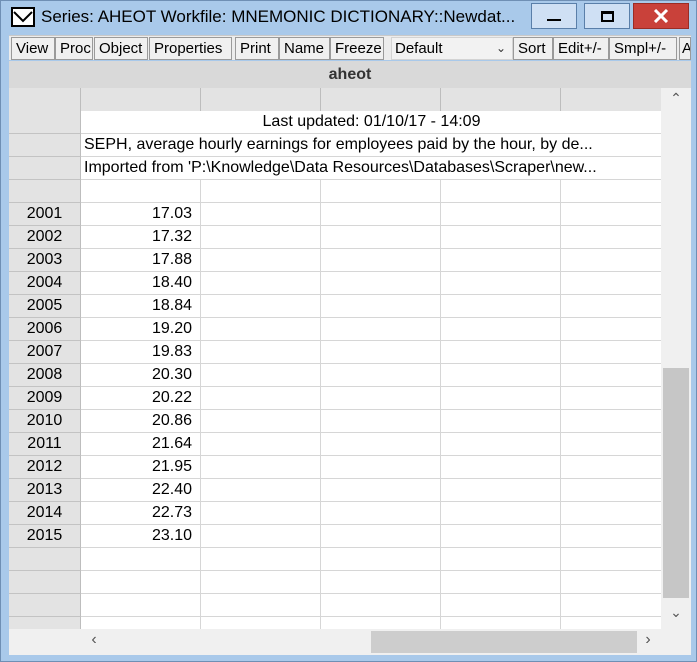 This screenshot has height=662, width=697. Describe the element at coordinates (45, 375) in the screenshot. I see `row-header: 2008` at that location.